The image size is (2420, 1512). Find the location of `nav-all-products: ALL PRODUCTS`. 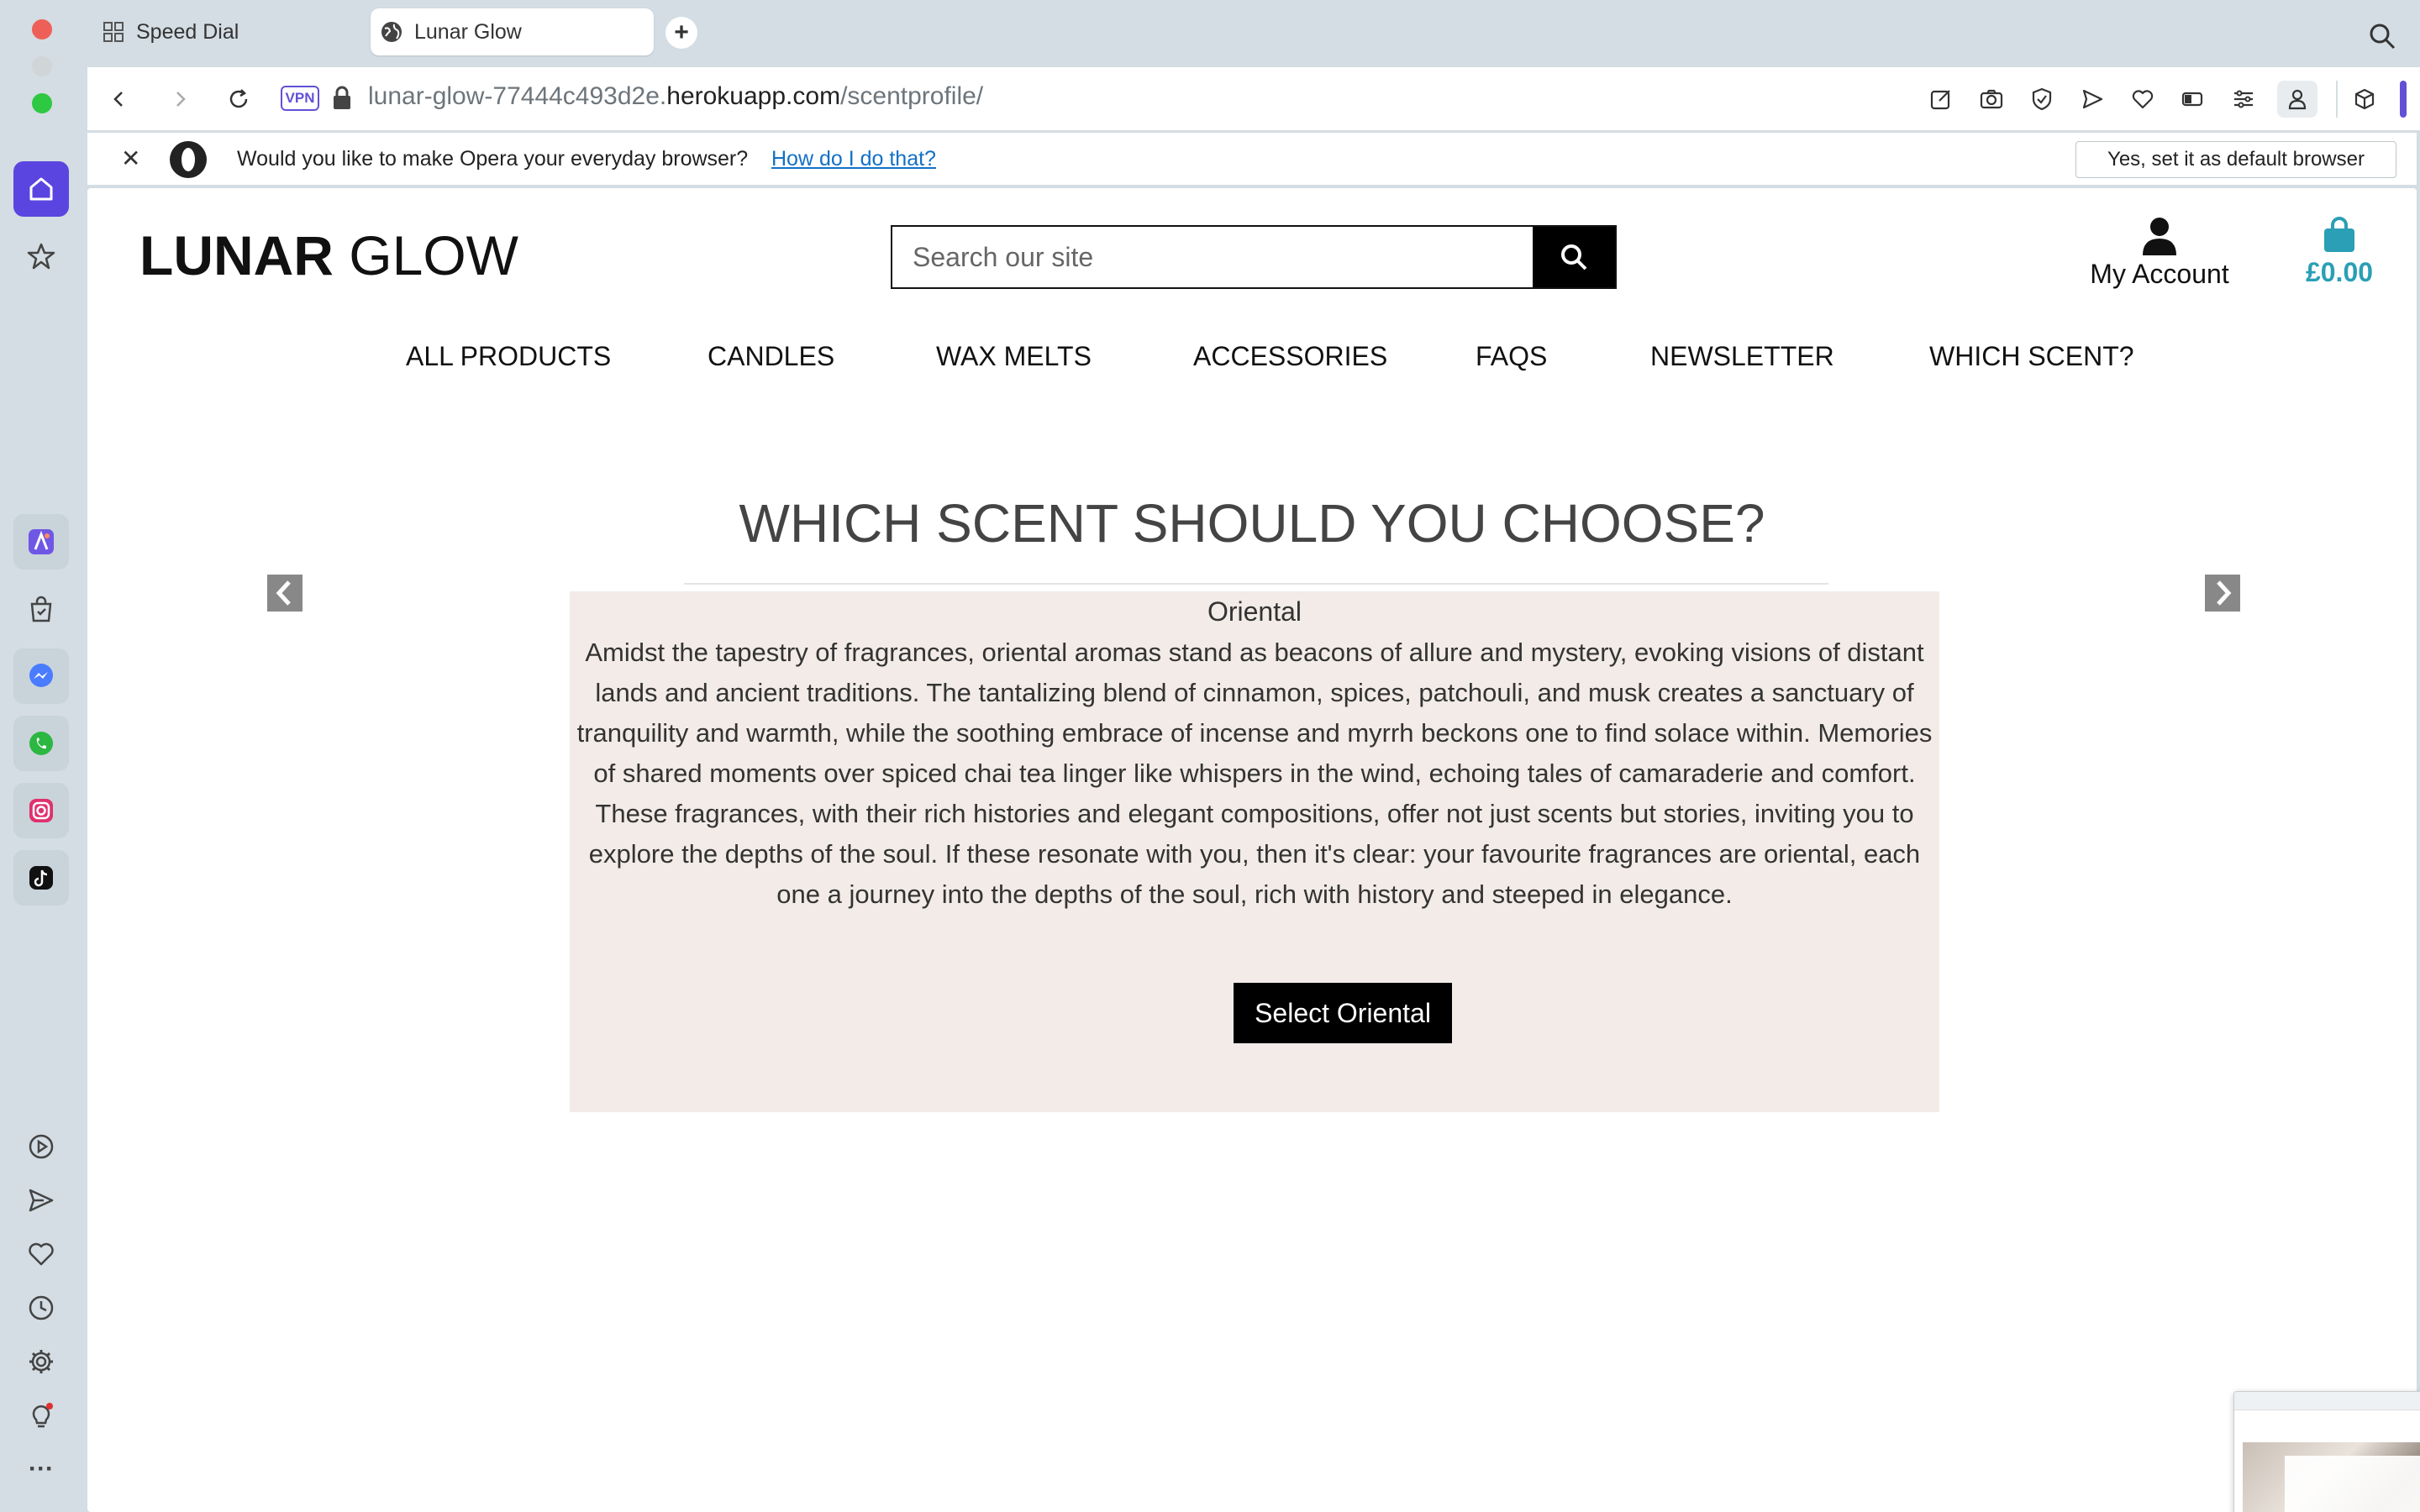

nav-all-products: ALL PRODUCTS is located at coordinates (509, 356).